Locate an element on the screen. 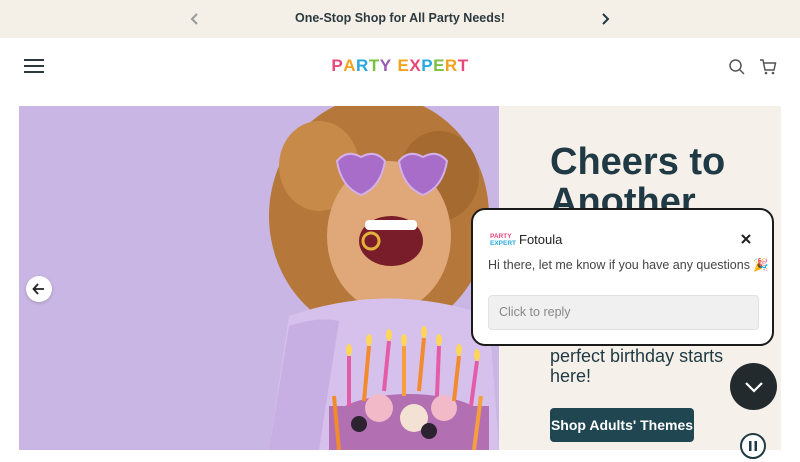  announcement-text: One-Stop Shop for All Party Needs! is located at coordinates (400, 18).